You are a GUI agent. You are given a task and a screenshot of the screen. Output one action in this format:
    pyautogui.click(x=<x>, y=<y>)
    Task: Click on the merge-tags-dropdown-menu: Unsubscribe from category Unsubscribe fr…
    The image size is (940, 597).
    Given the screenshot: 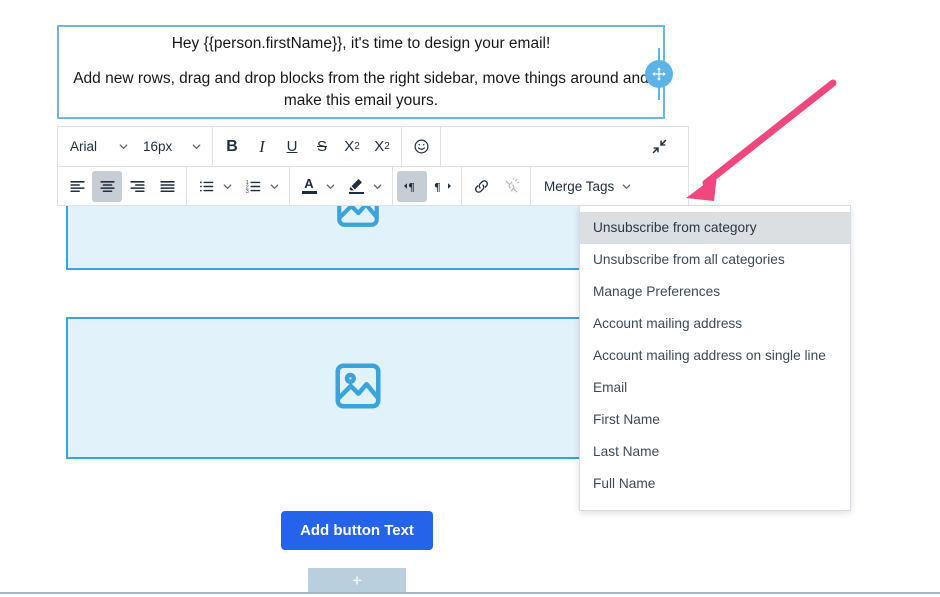 What is the action you would take?
    pyautogui.click(x=715, y=358)
    